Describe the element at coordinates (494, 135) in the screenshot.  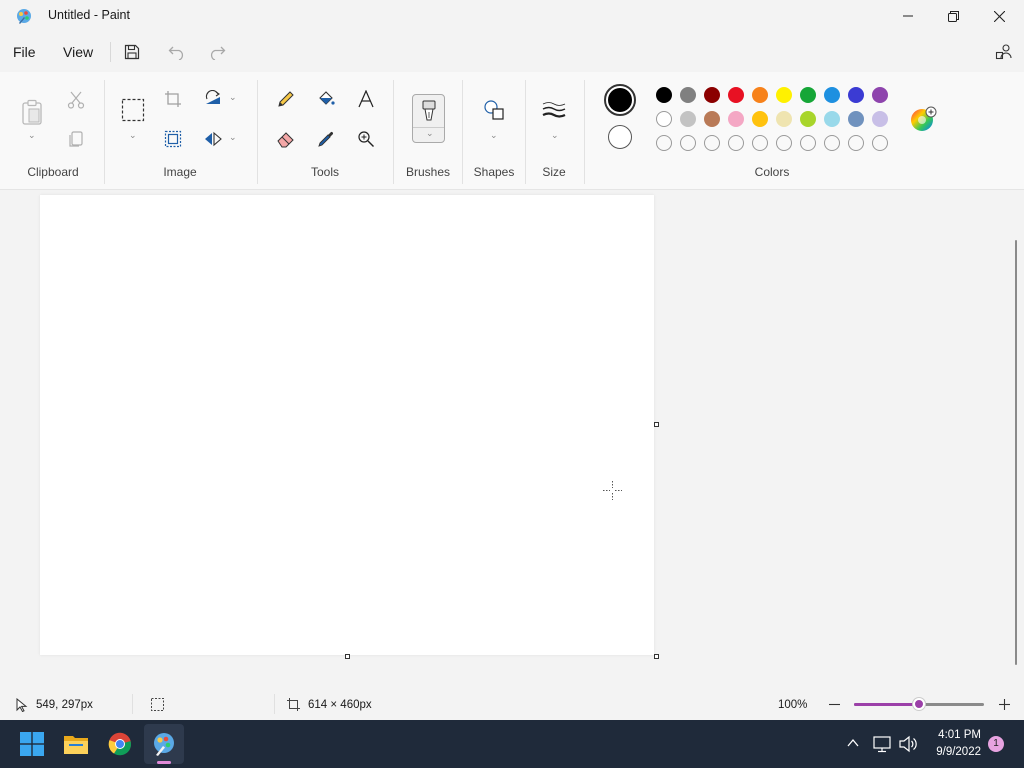
I see `shapes-dropdown-chevron: ⌄` at that location.